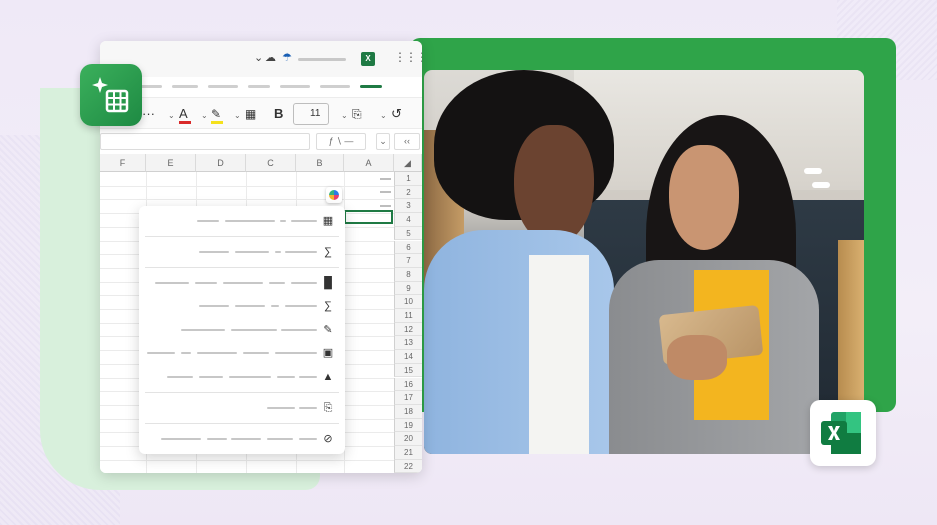 The image size is (937, 525). I want to click on clipboard-icon: ⎘, so click(328, 408).